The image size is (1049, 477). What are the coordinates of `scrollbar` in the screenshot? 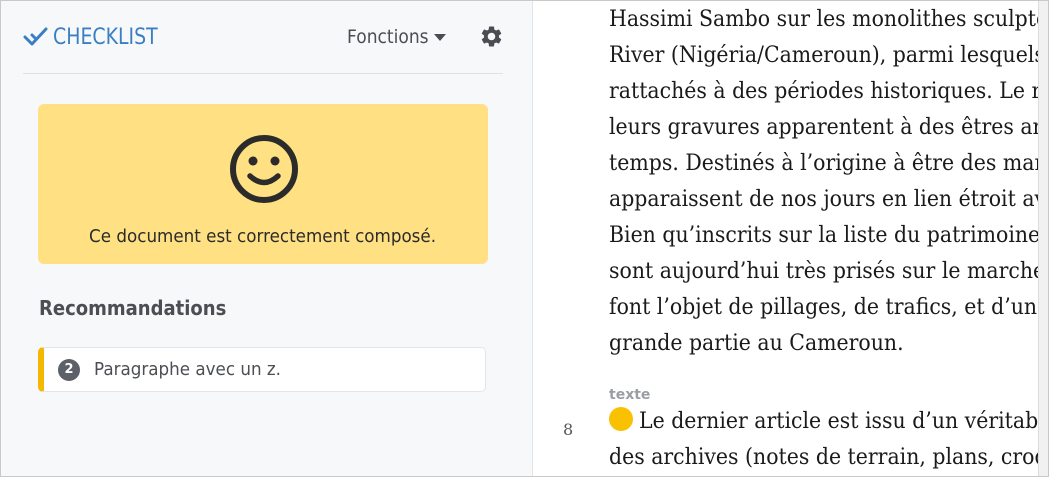 It's located at (1043, 238).